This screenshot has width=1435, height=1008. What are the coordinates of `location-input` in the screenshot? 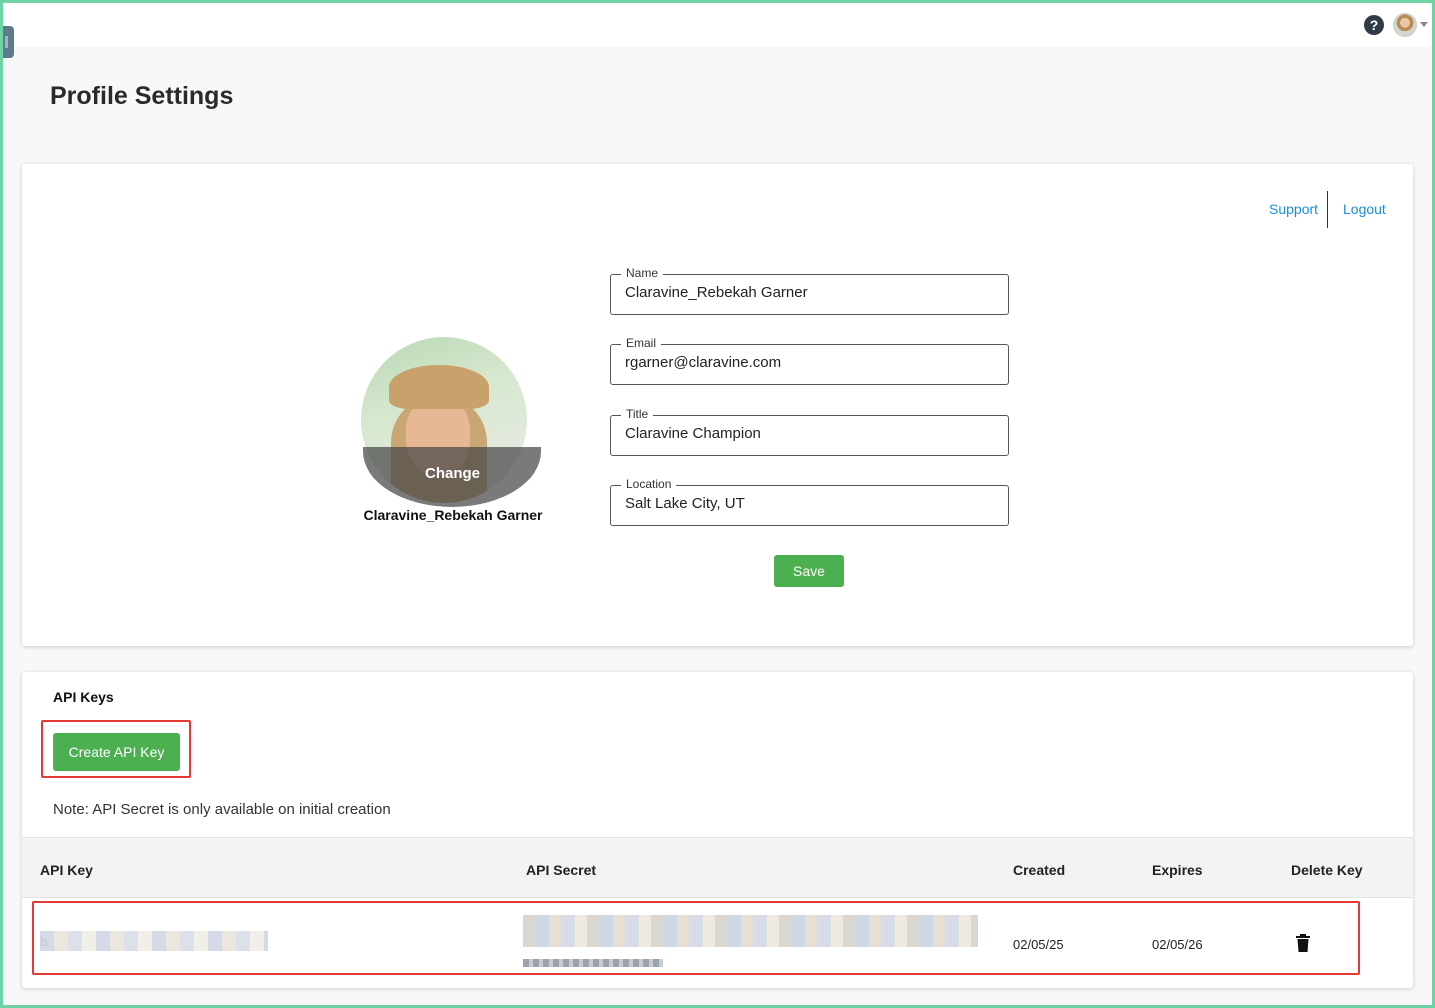 It's located at (810, 503).